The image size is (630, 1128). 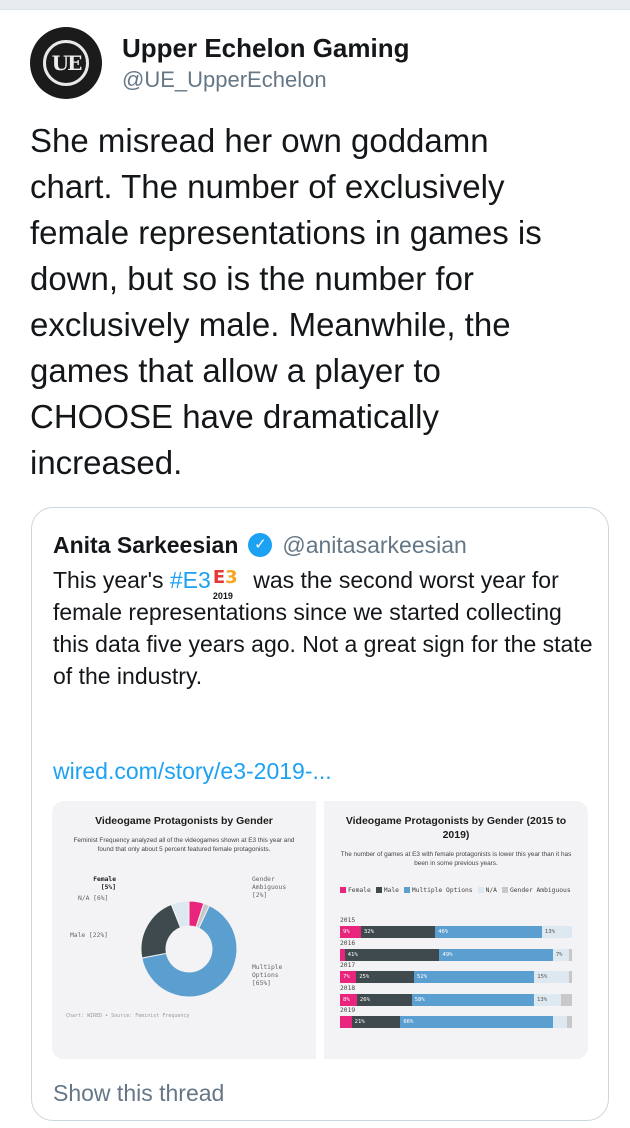 What do you see at coordinates (184, 821) in the screenshot?
I see `donut-chart-title: Videogame Protagonists by Gender` at bounding box center [184, 821].